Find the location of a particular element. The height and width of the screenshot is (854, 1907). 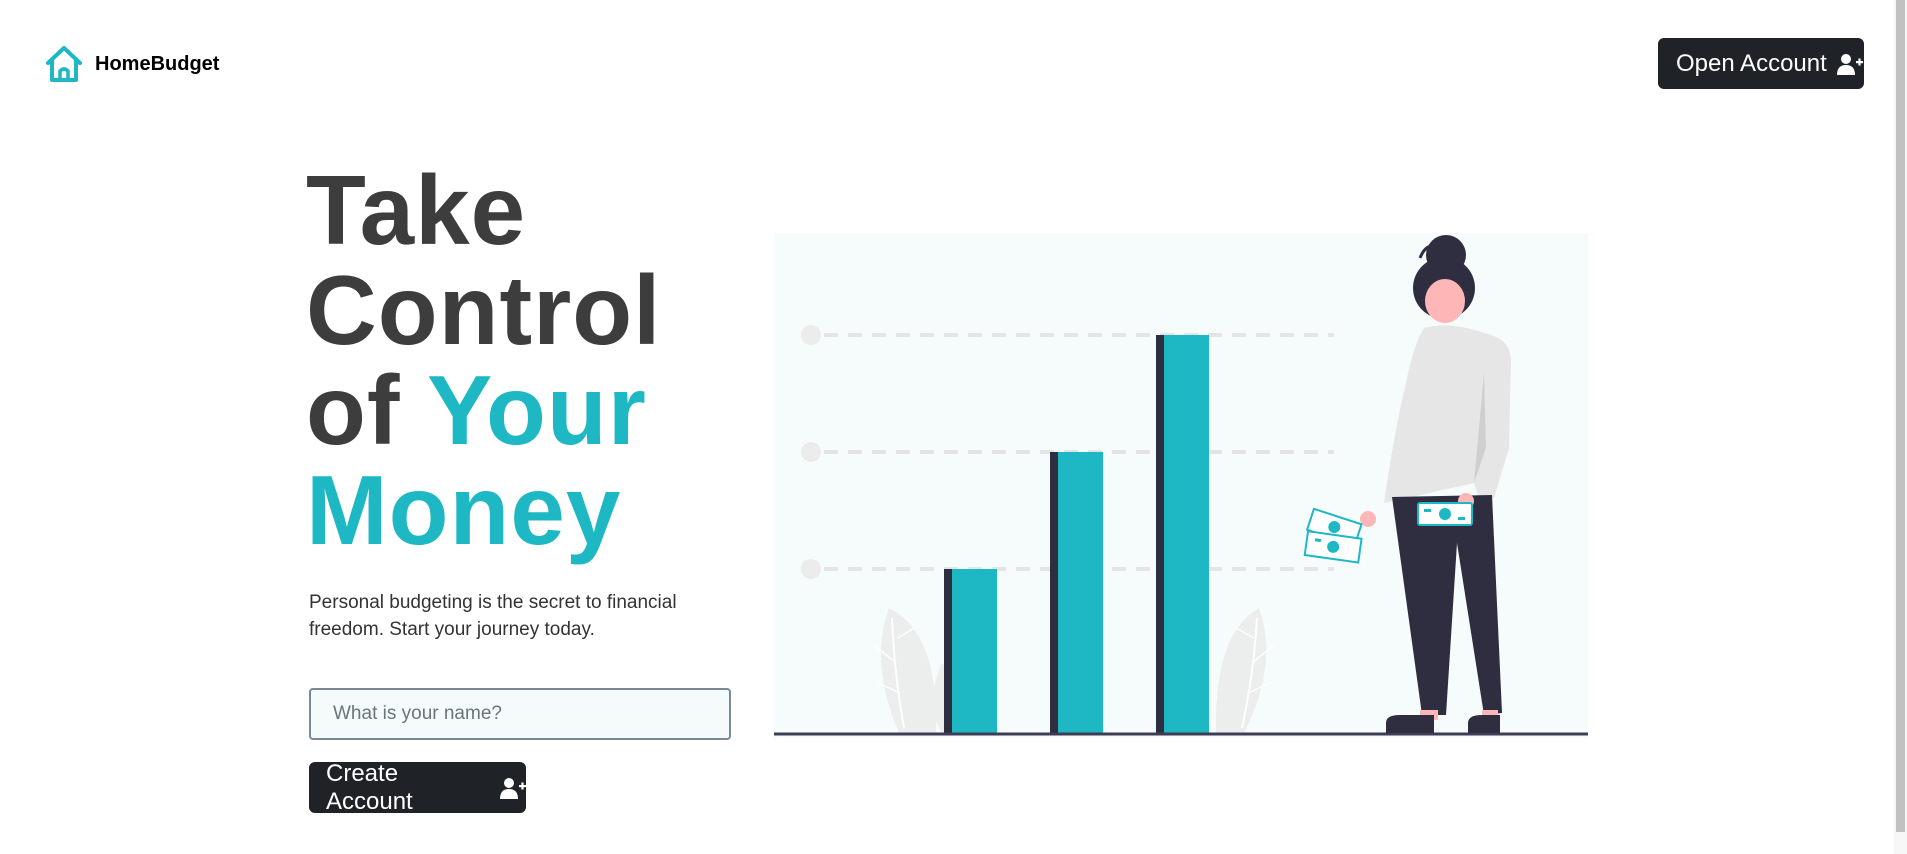

open-account-button: Open Account is located at coordinates (1761, 63).